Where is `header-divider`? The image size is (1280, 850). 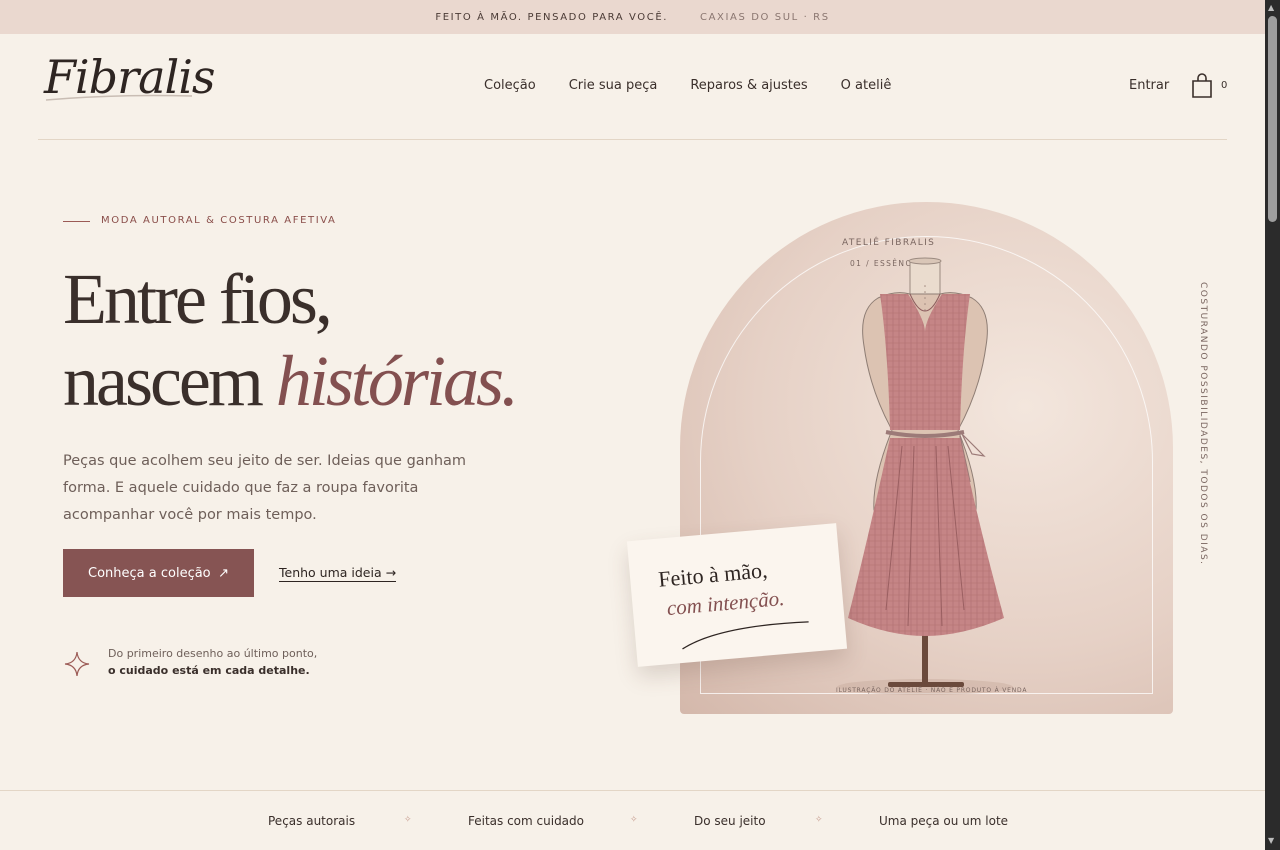 header-divider is located at coordinates (632, 139).